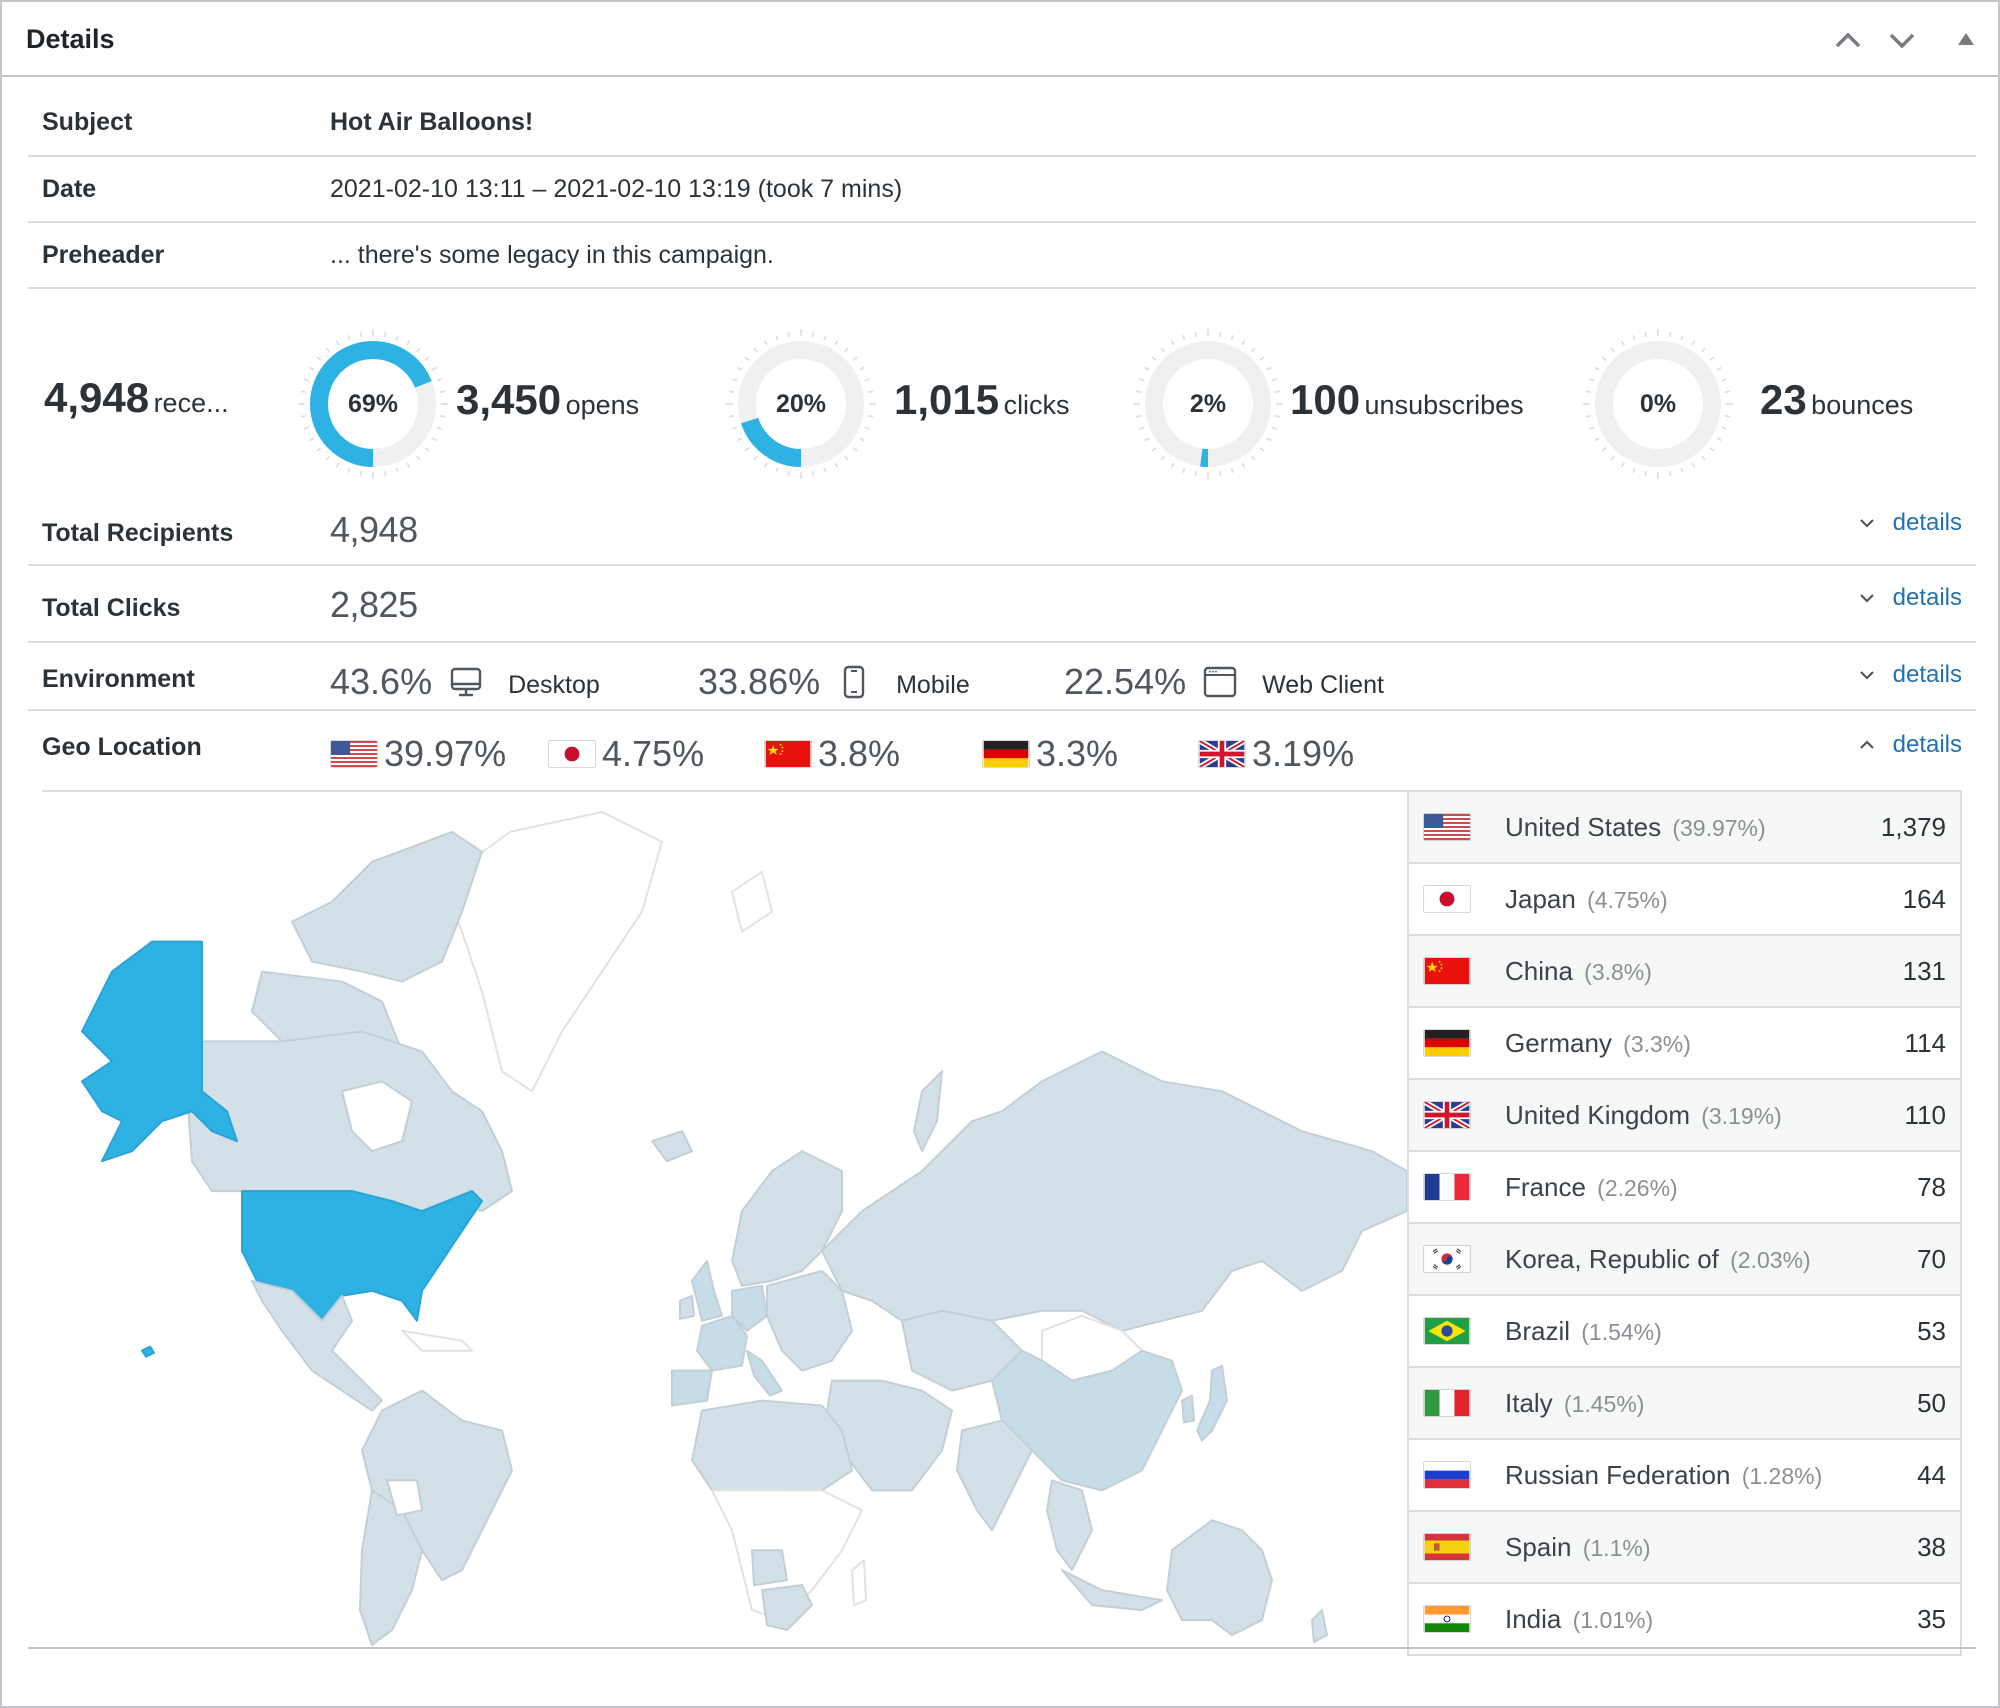  I want to click on country-row: United Kingdom (3.19%) 110, so click(1684, 1116).